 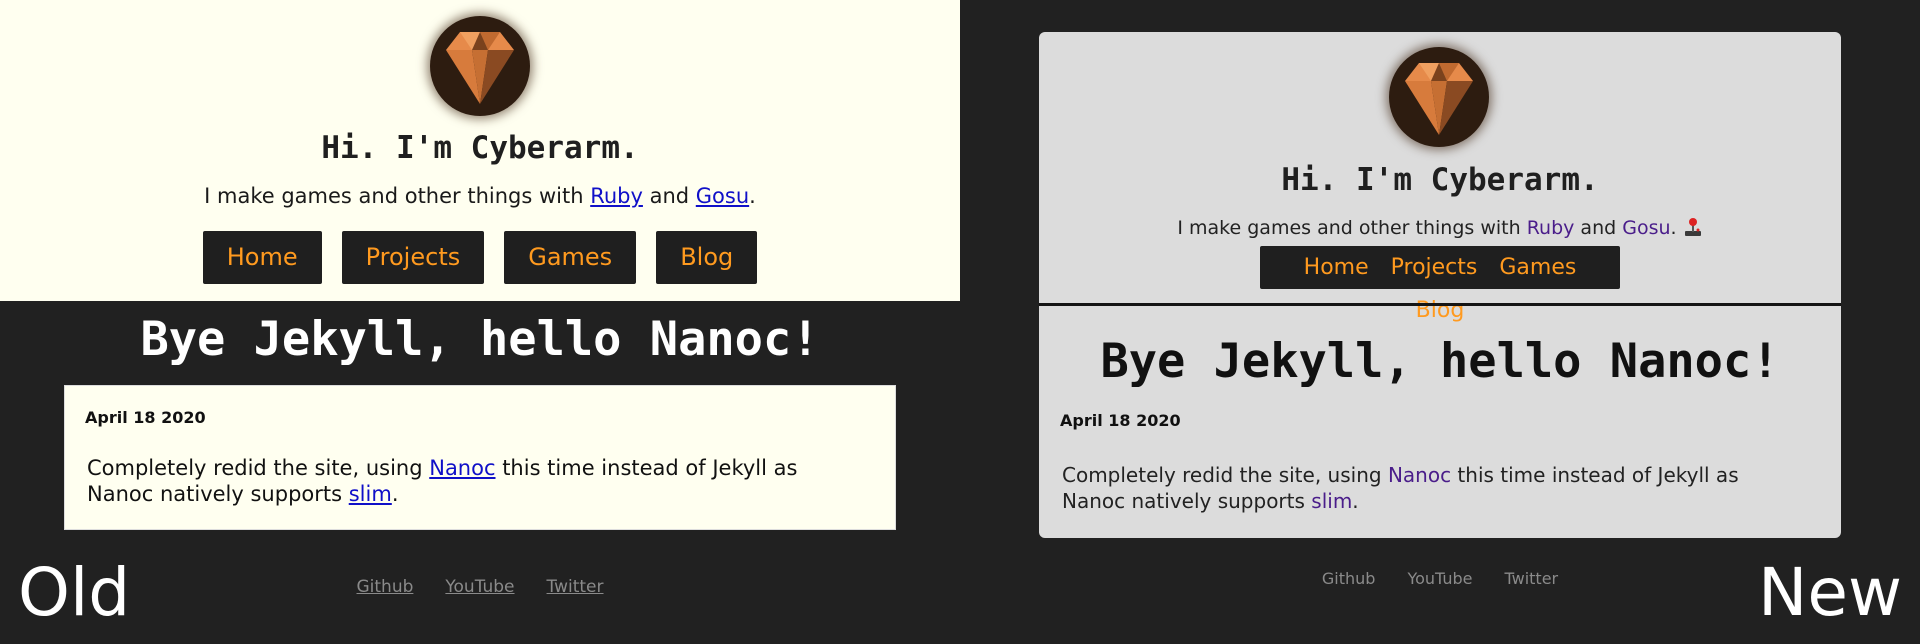 I want to click on joystick-icon, so click(x=1692, y=227).